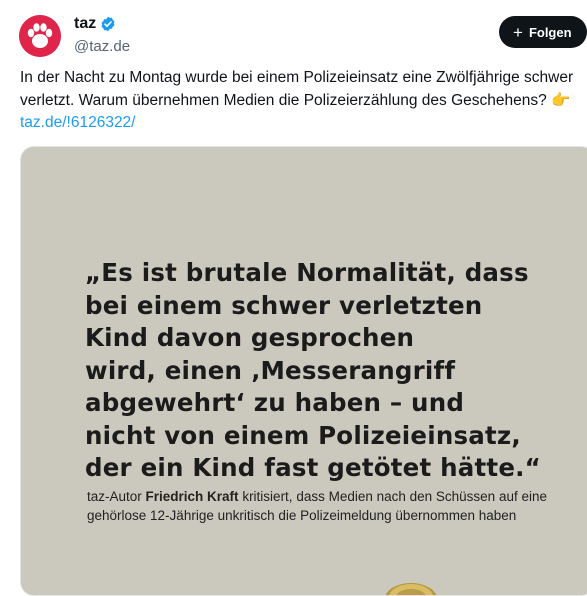 The image size is (587, 596). What do you see at coordinates (303, 435) in the screenshot?
I see `quote-line: nicht von einem Polizeieinsatz,` at bounding box center [303, 435].